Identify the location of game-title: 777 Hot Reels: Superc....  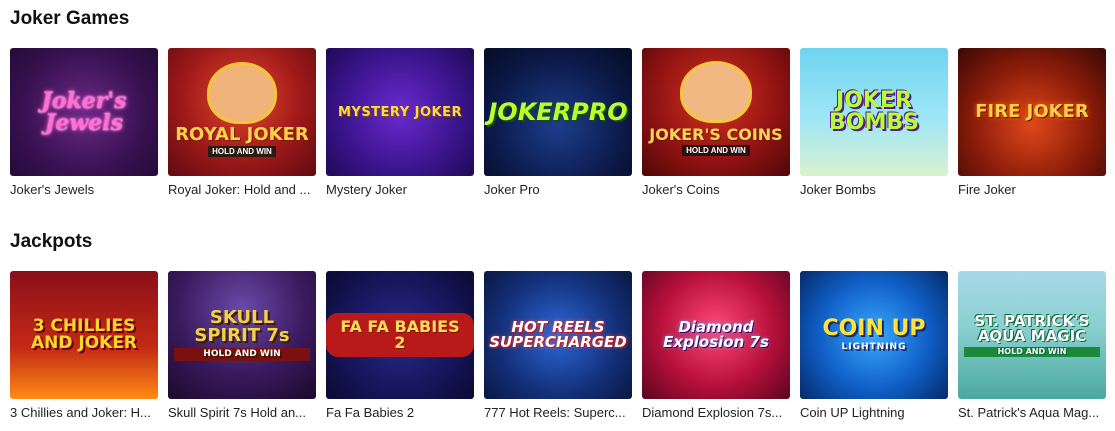
(558, 413).